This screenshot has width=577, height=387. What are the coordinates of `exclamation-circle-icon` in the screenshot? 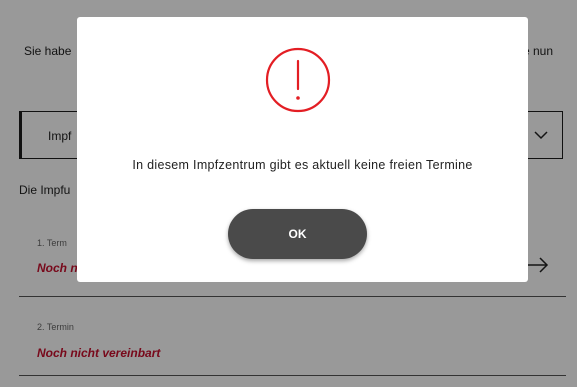 It's located at (298, 80).